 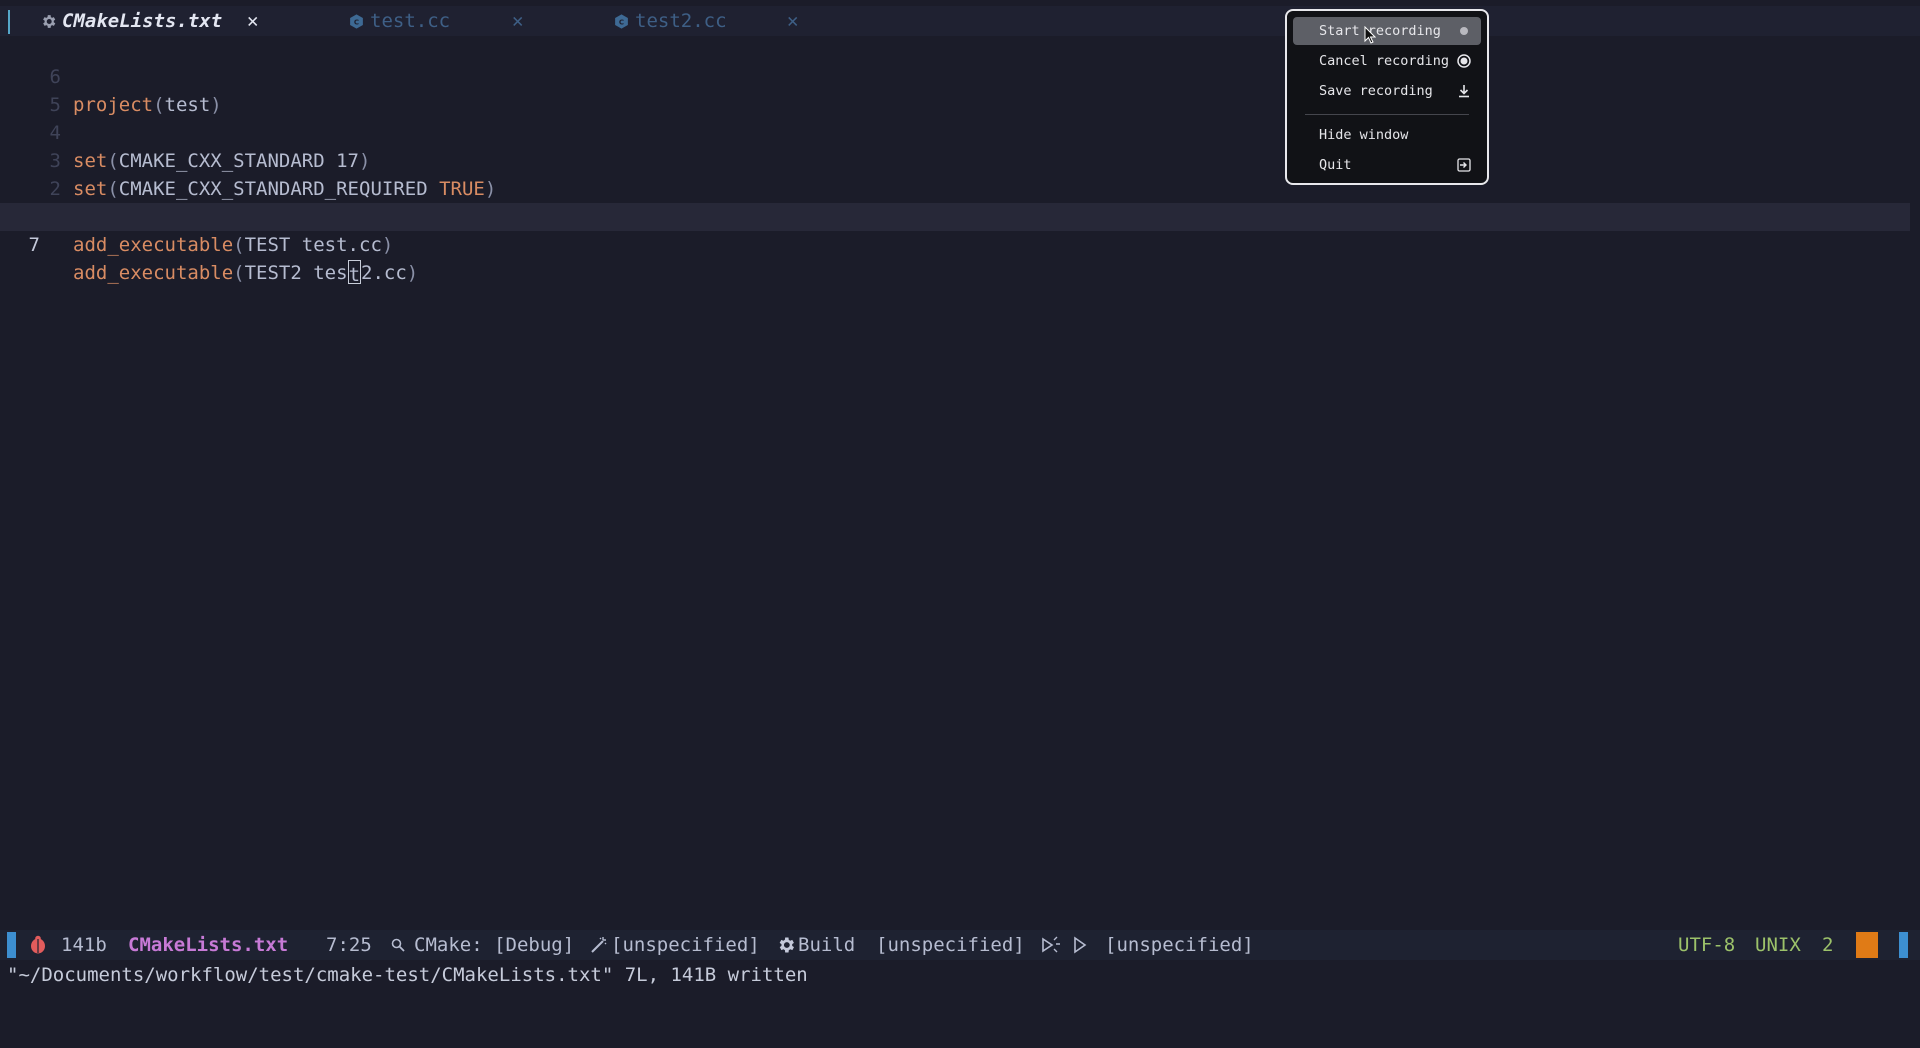 I want to click on tab-test2-cc: C test2.cc ✕, so click(x=704, y=21).